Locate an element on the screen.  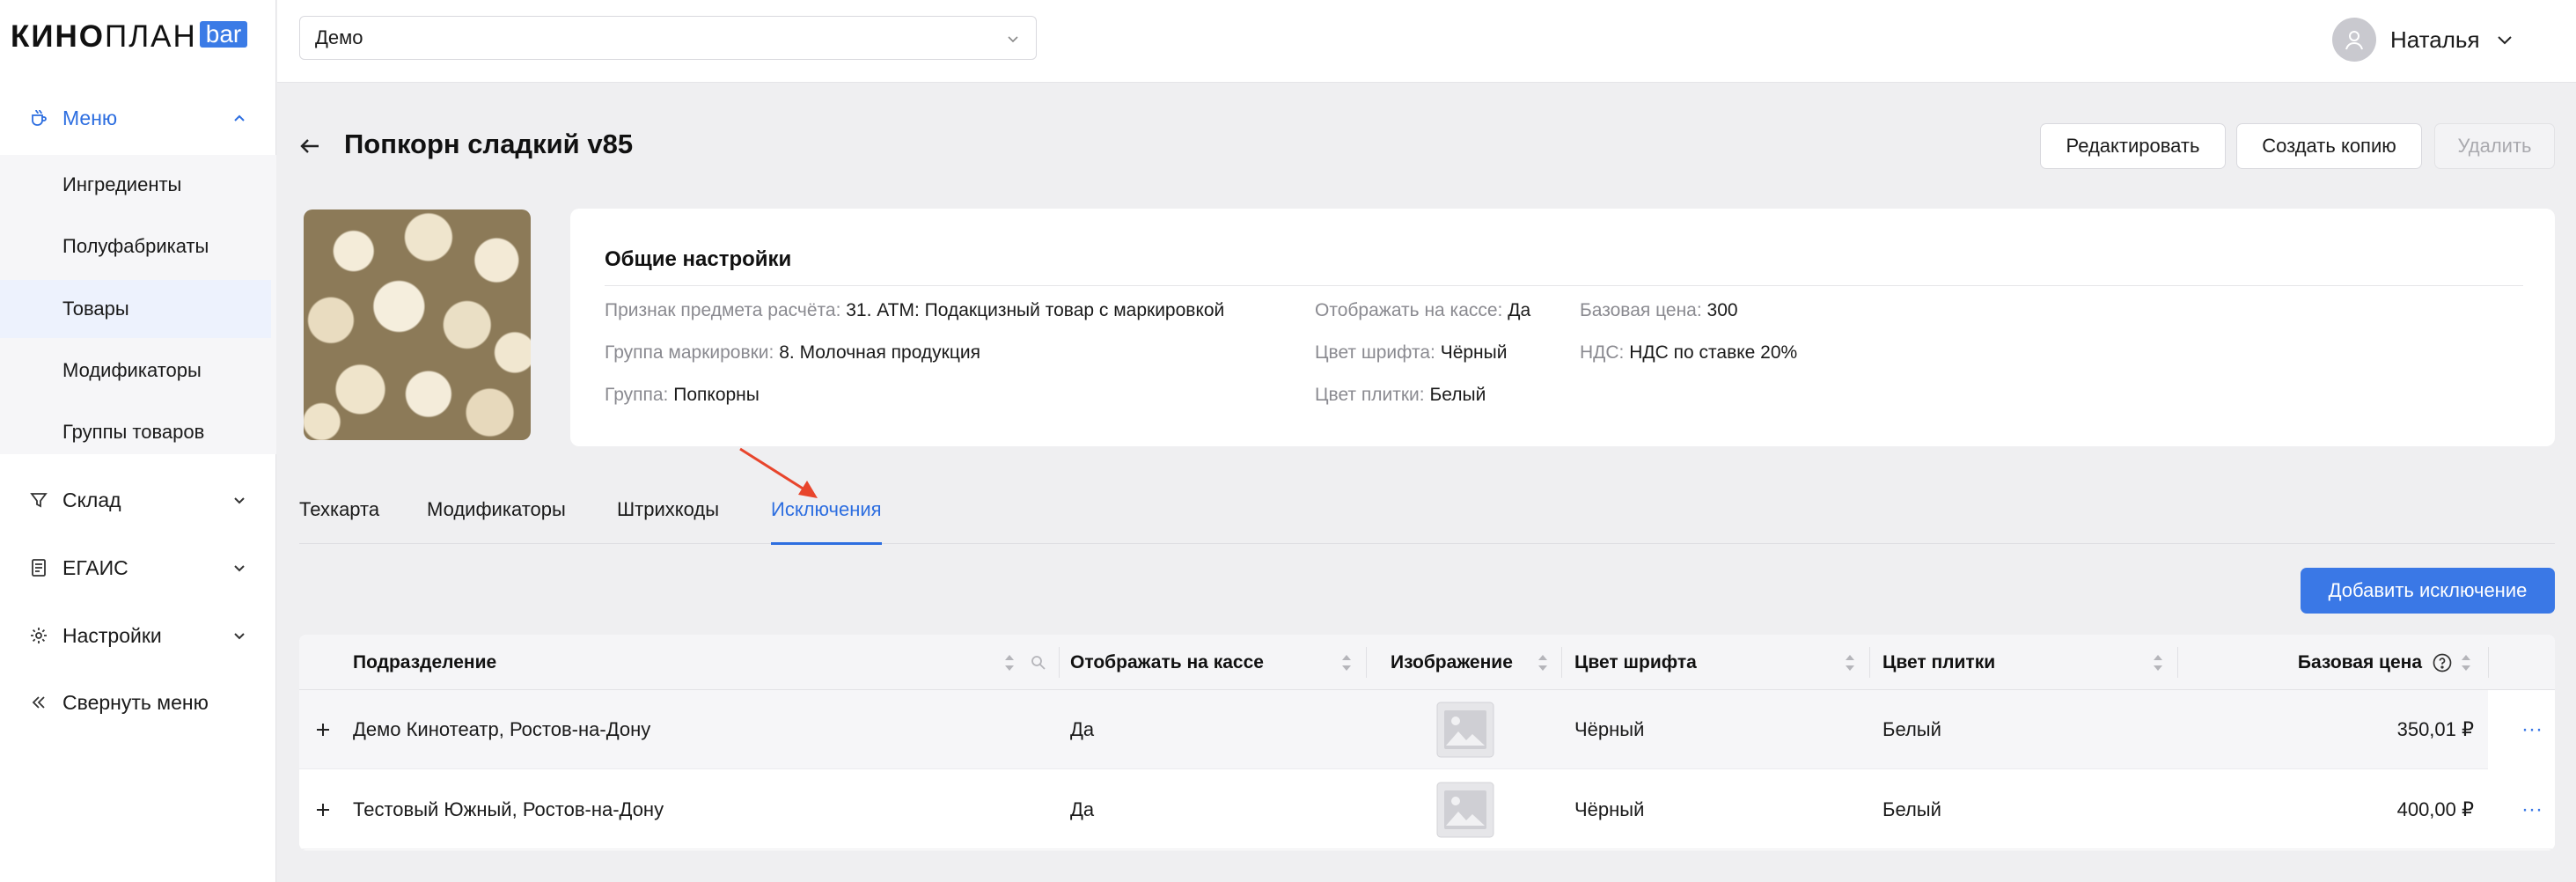
field-vat: НДС: НДС по ставке 20% is located at coordinates (1688, 353).